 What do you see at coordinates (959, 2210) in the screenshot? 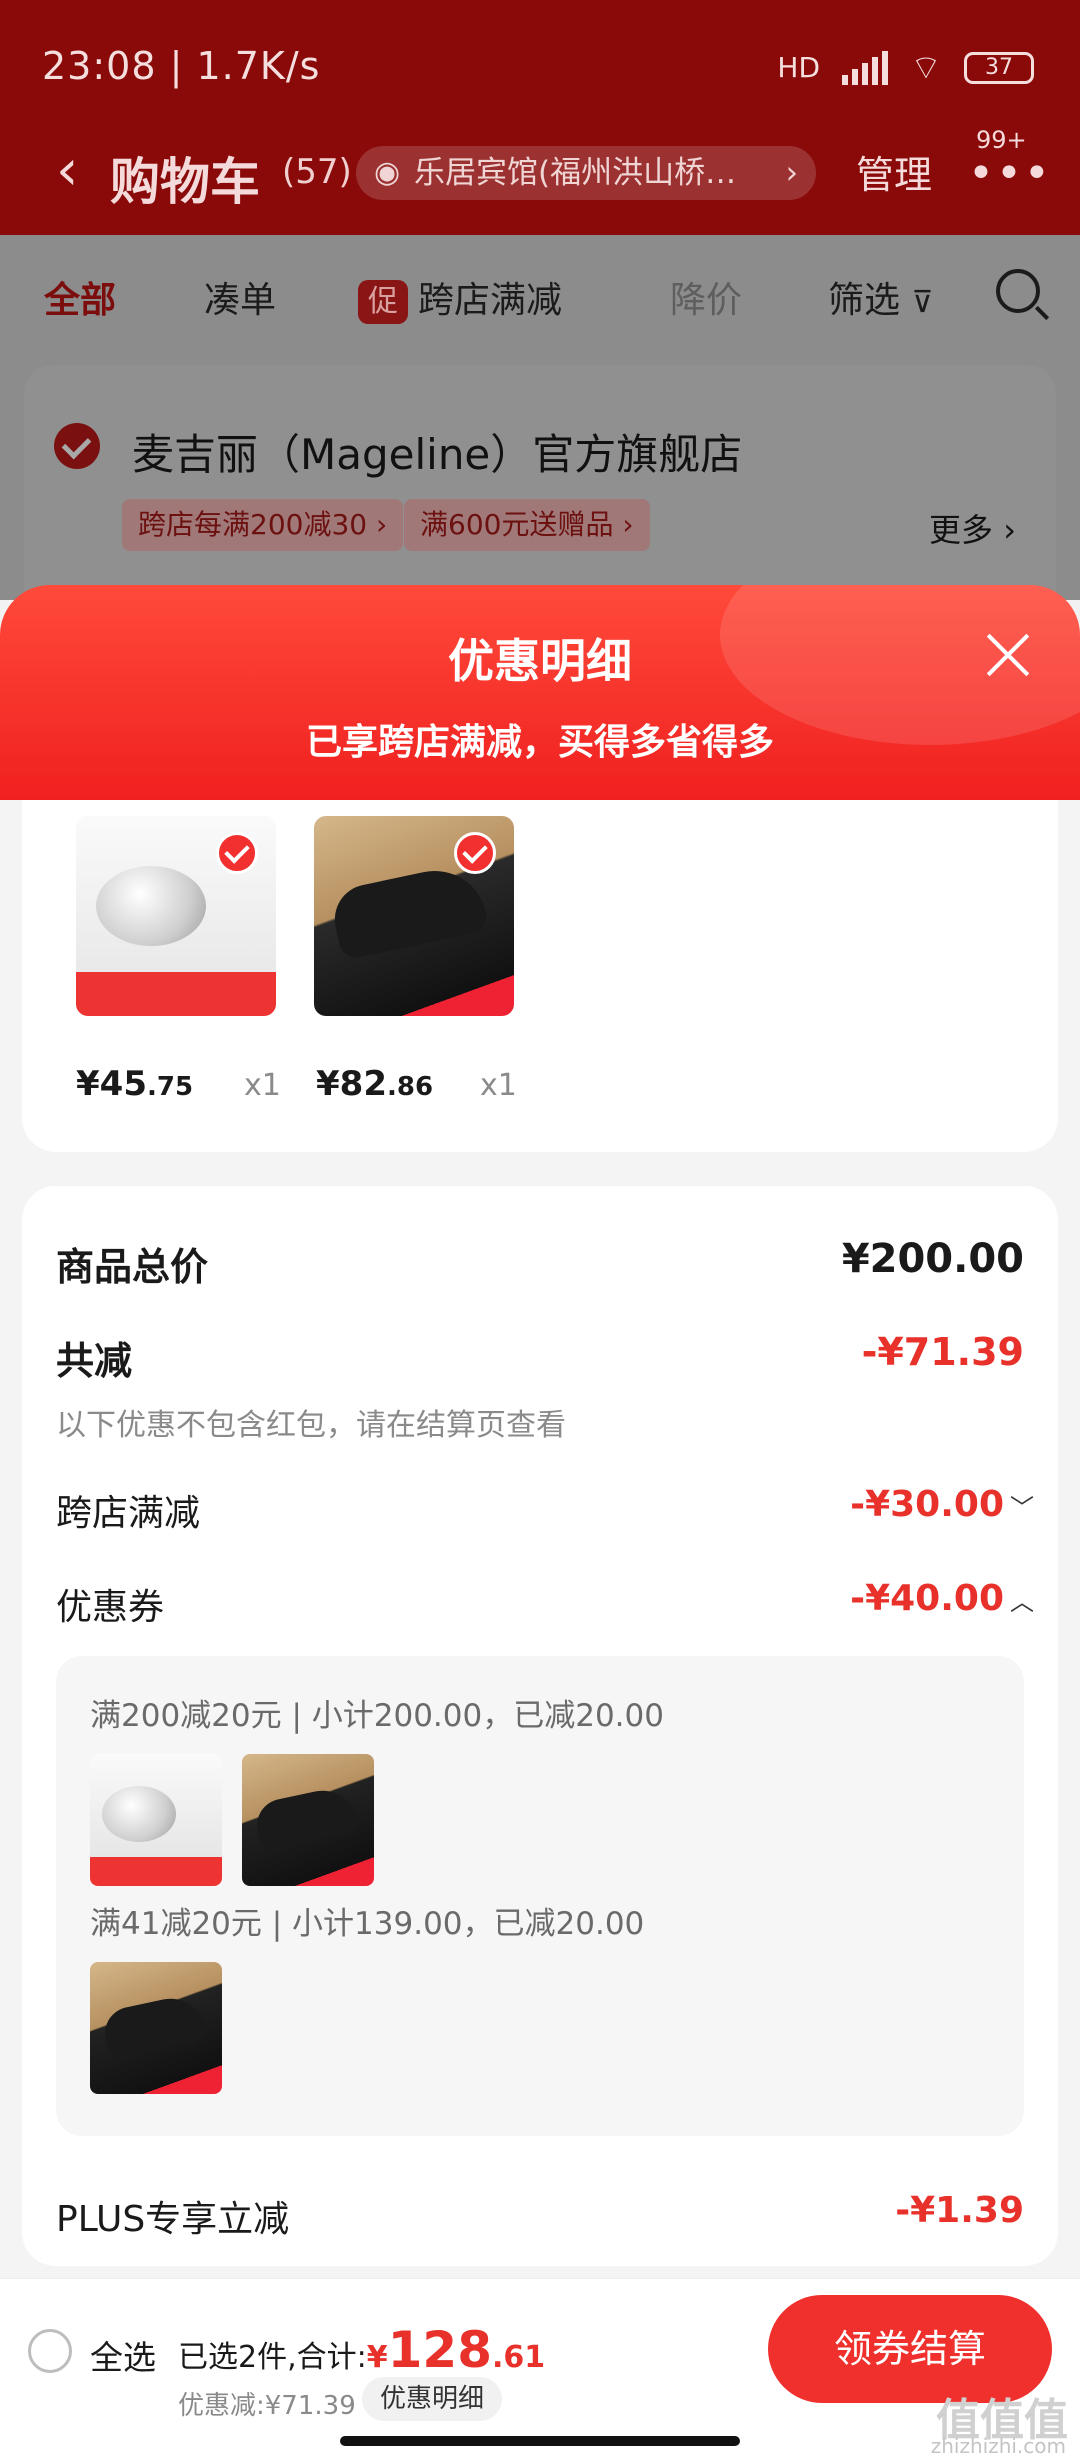
I see `plus-value: -¥1.39` at bounding box center [959, 2210].